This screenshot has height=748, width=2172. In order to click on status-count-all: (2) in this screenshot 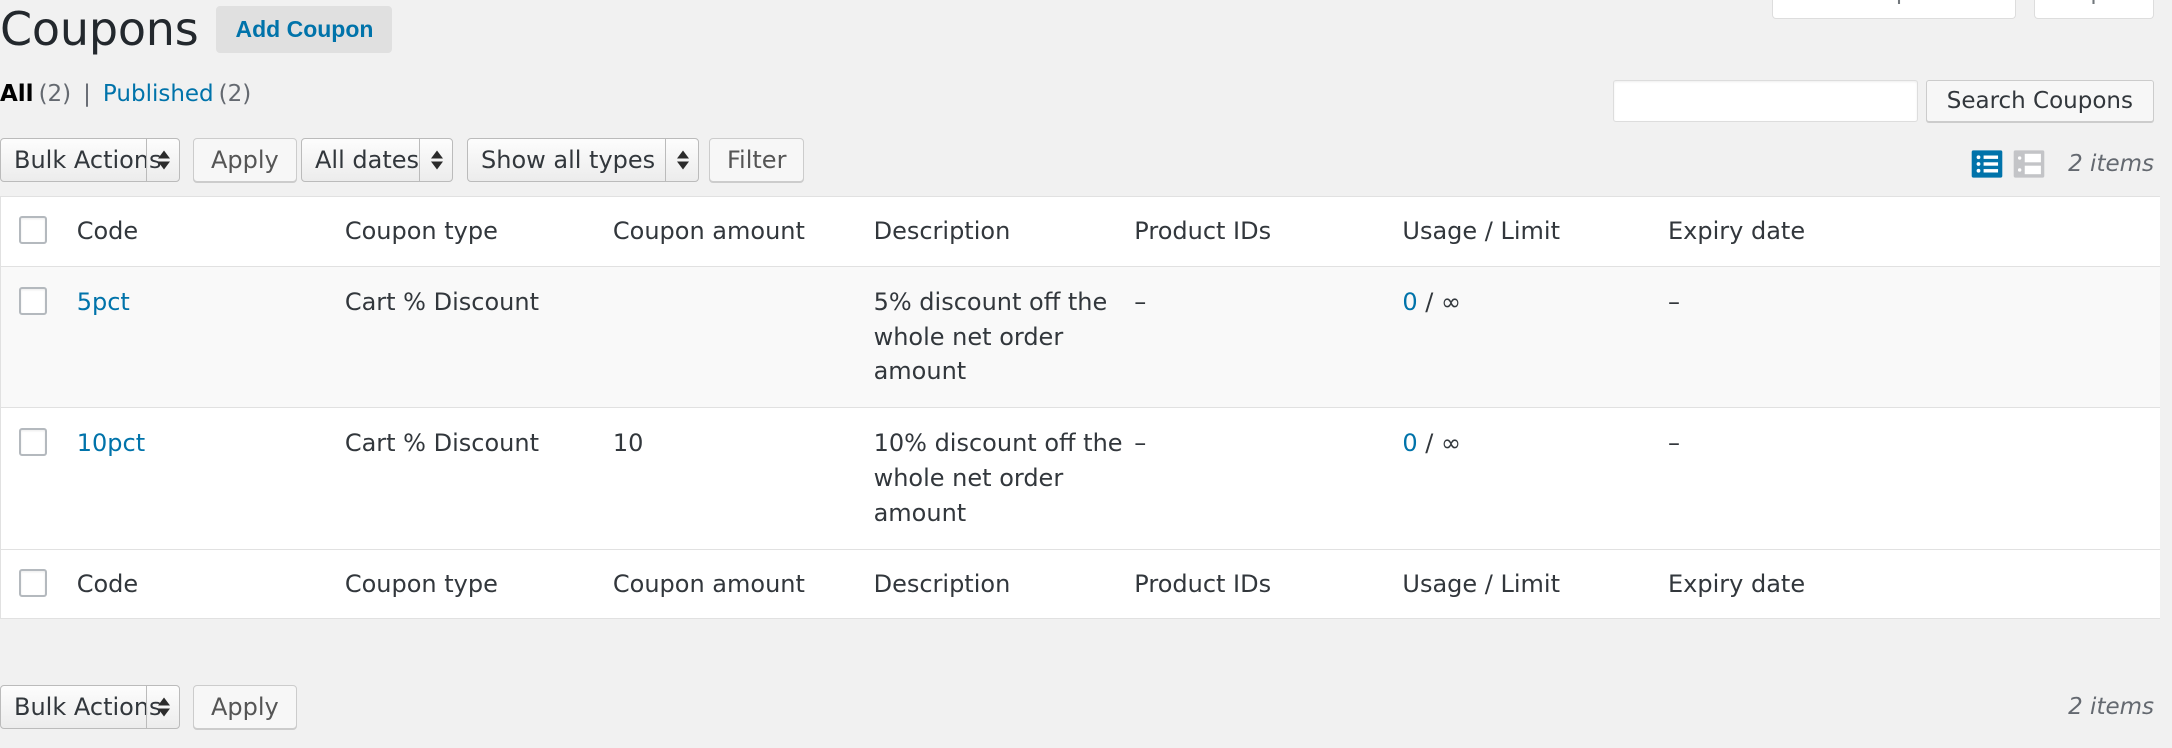, I will do `click(55, 94)`.